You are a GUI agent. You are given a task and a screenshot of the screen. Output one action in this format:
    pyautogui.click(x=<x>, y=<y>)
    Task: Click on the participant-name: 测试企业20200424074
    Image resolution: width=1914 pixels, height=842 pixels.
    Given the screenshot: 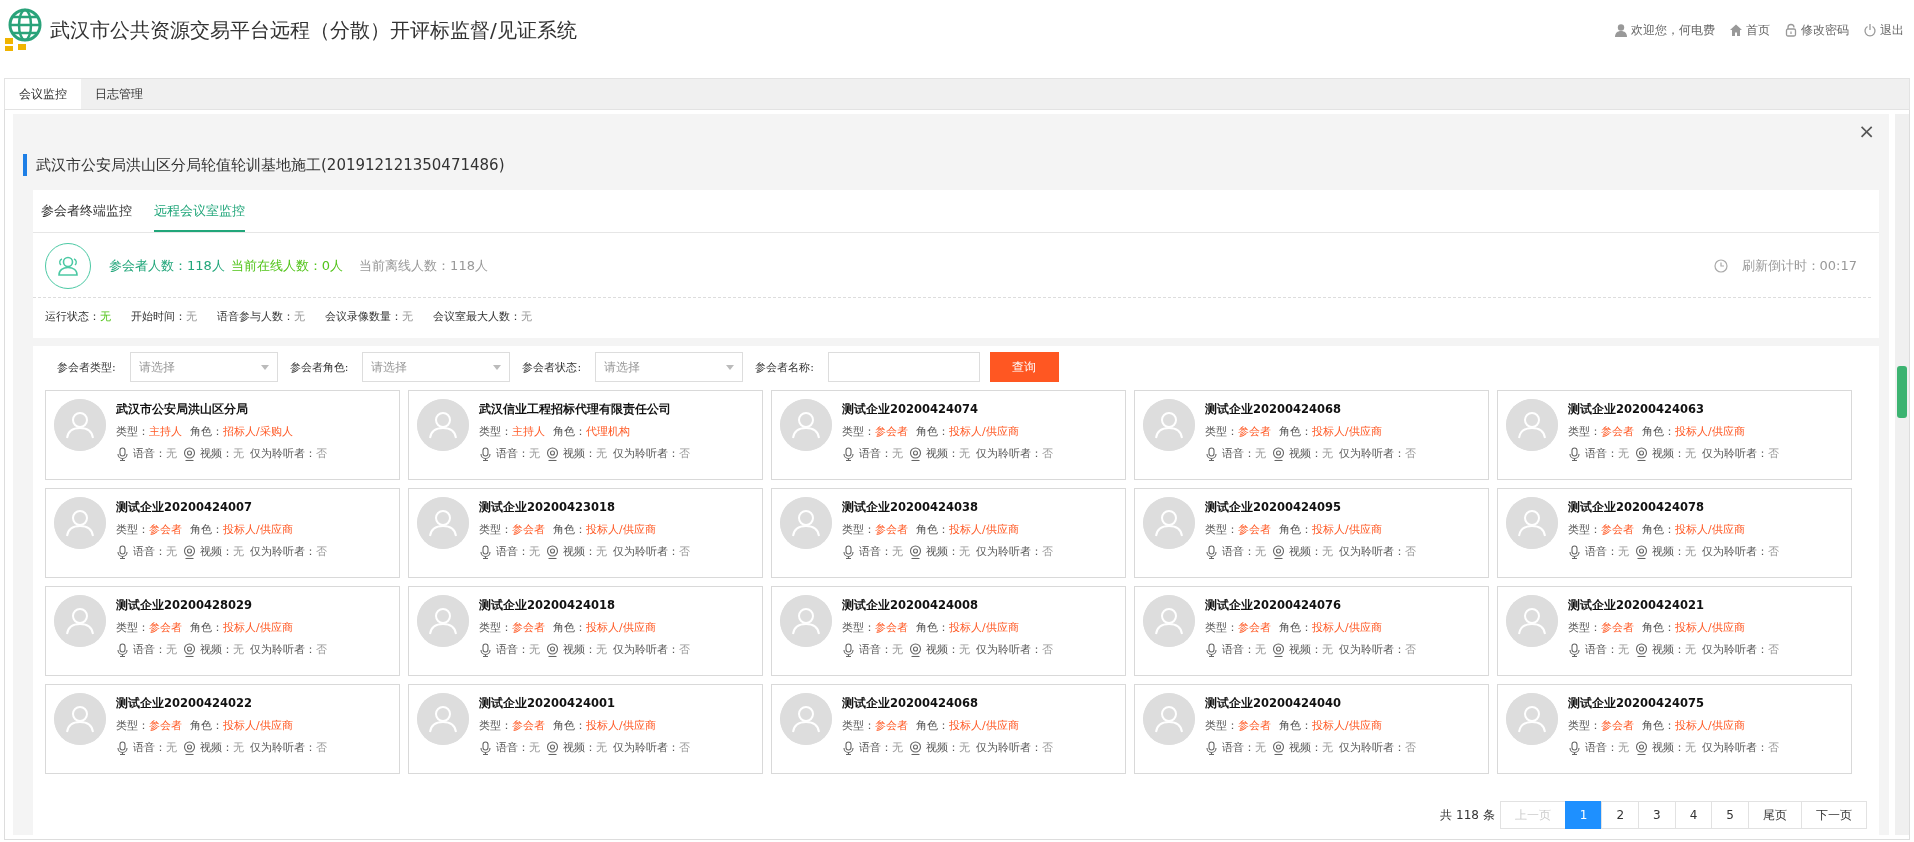 What is the action you would take?
    pyautogui.click(x=911, y=409)
    